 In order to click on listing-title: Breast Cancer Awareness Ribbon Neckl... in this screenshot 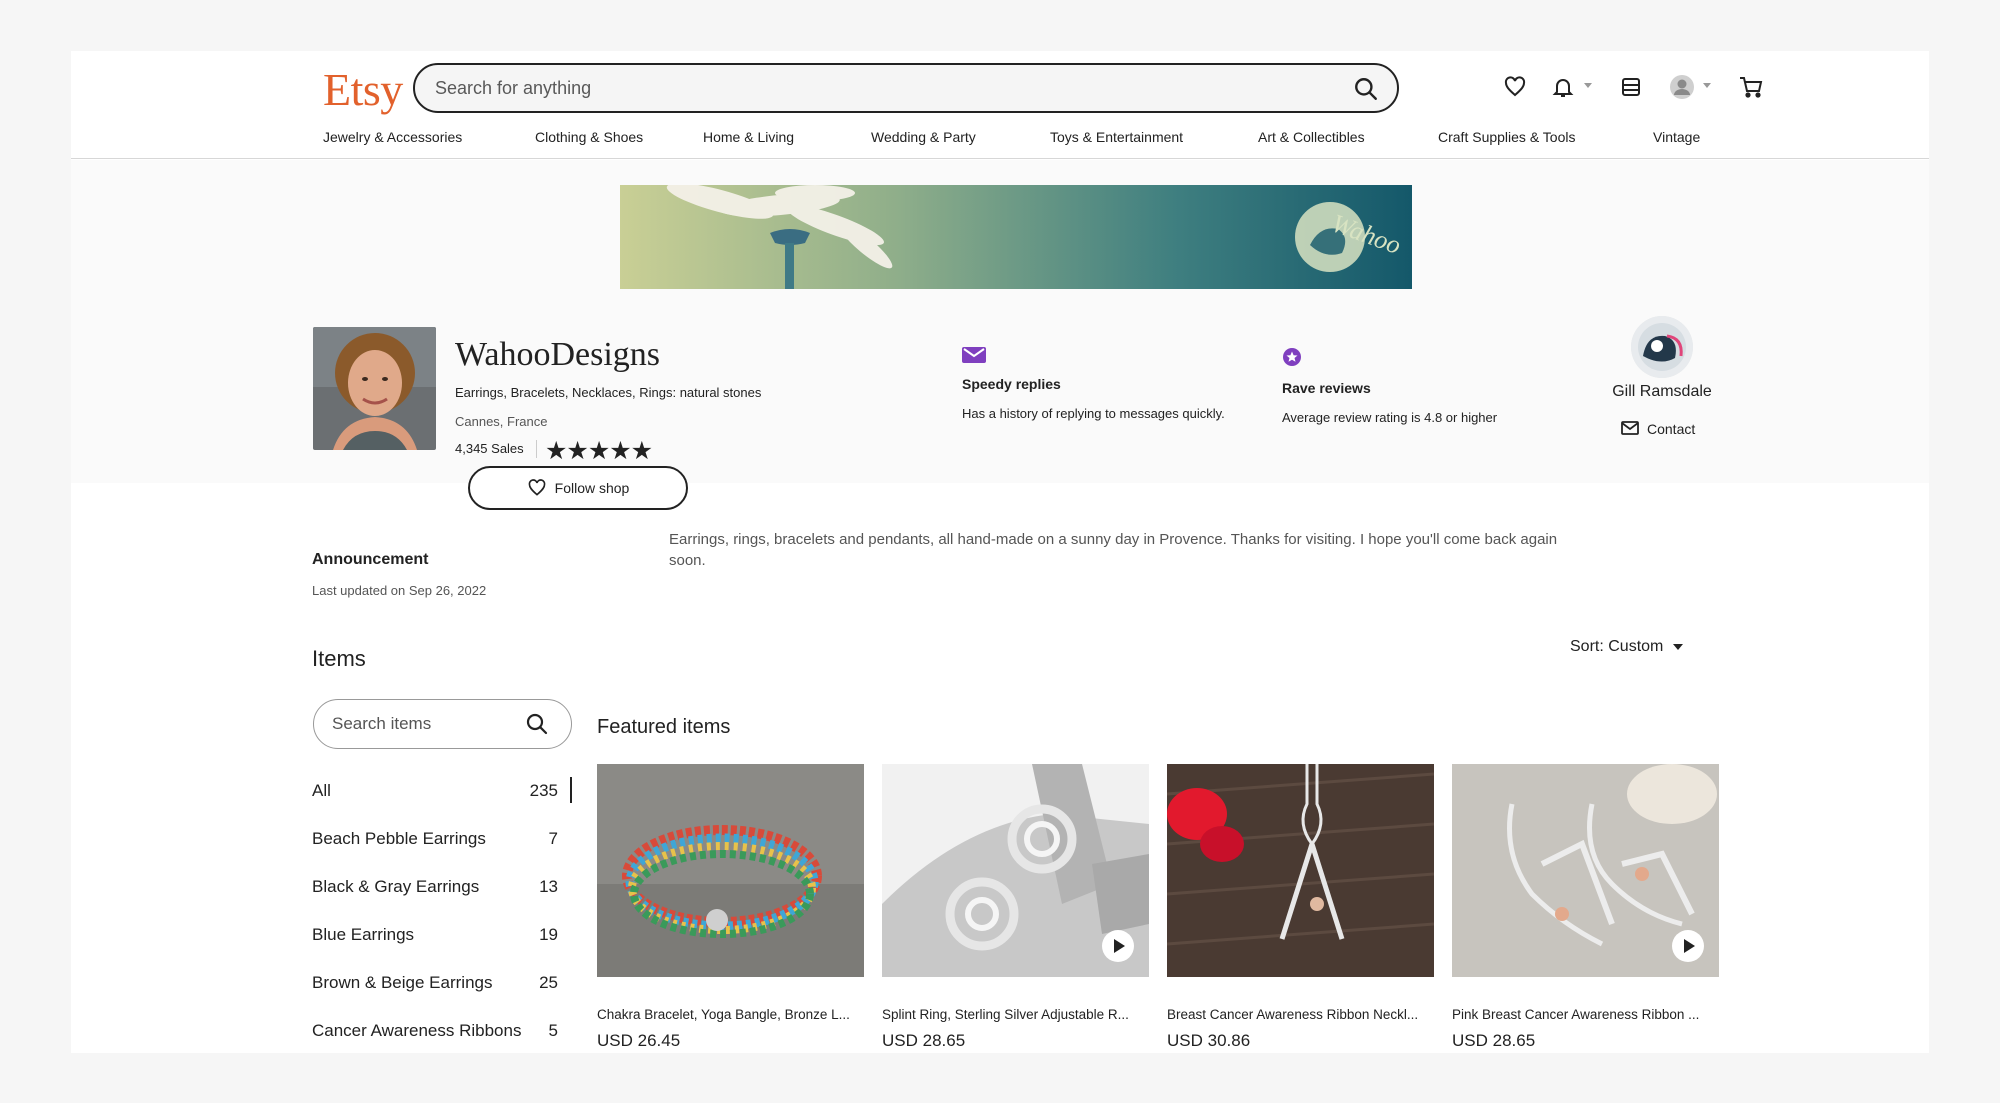, I will do `click(1300, 1014)`.